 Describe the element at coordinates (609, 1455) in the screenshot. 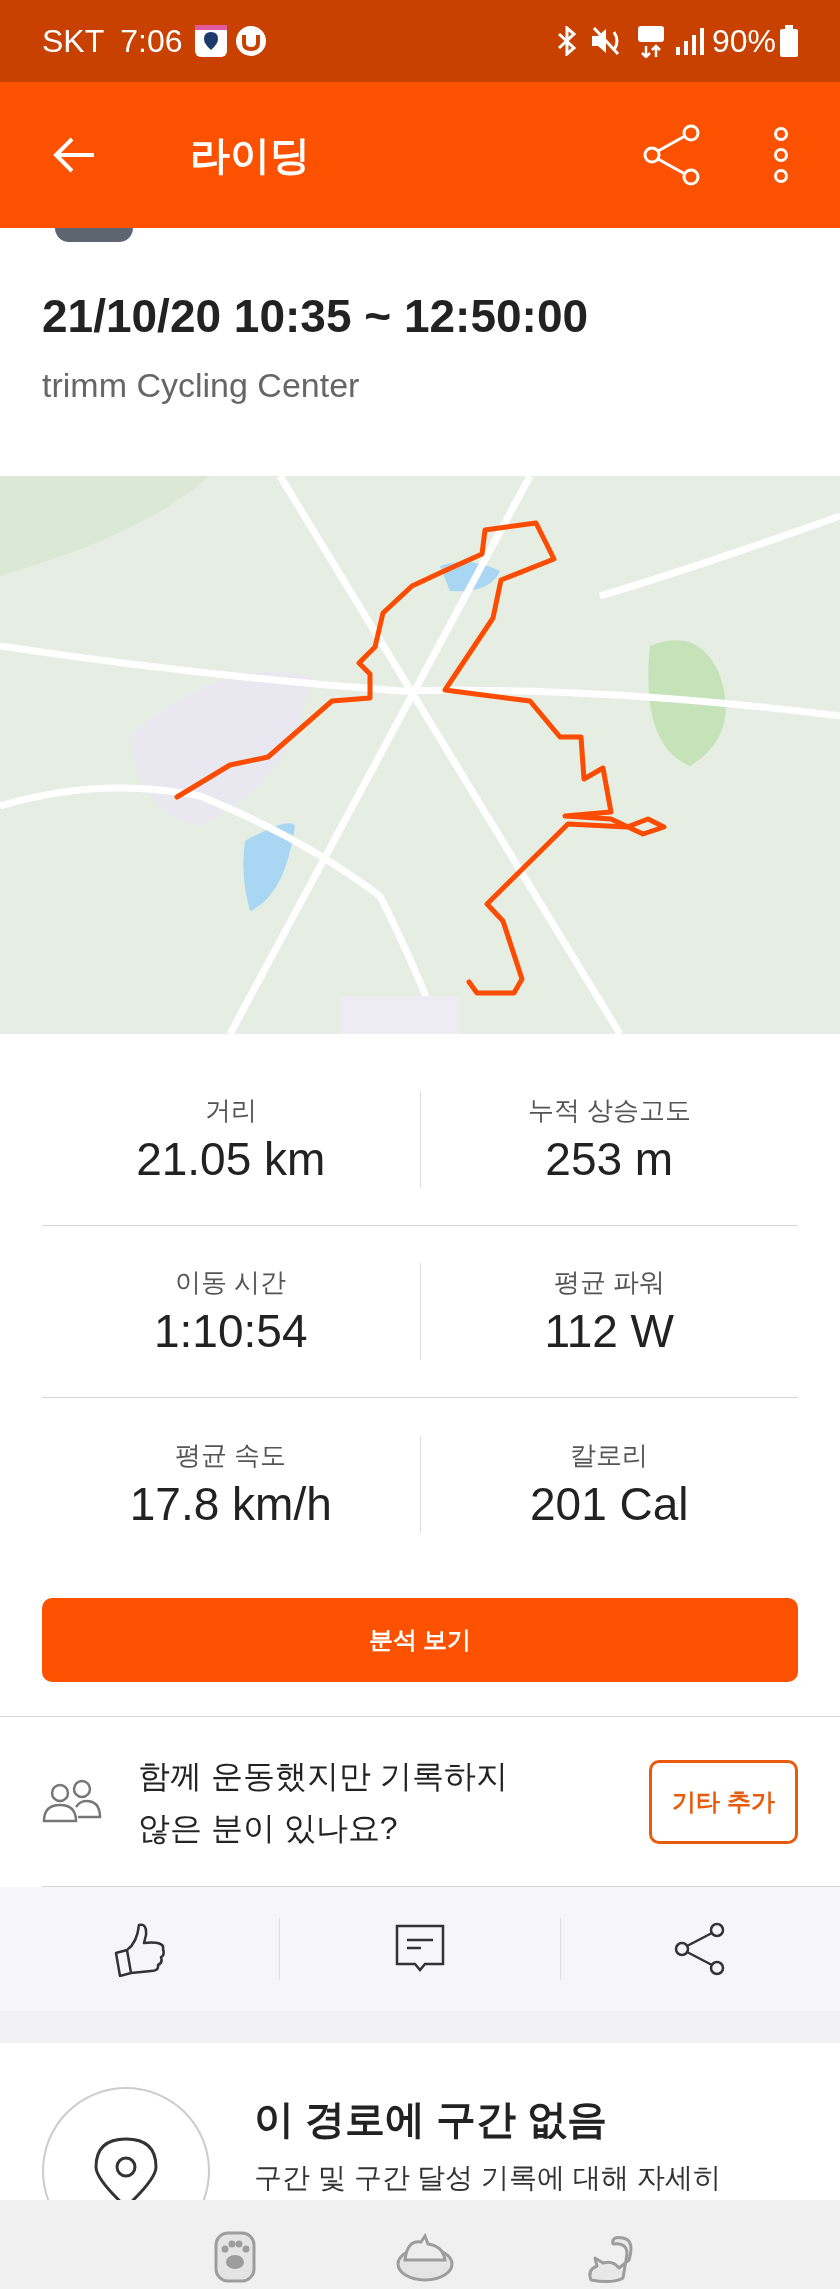

I see `stat-label: 칼로리` at that location.